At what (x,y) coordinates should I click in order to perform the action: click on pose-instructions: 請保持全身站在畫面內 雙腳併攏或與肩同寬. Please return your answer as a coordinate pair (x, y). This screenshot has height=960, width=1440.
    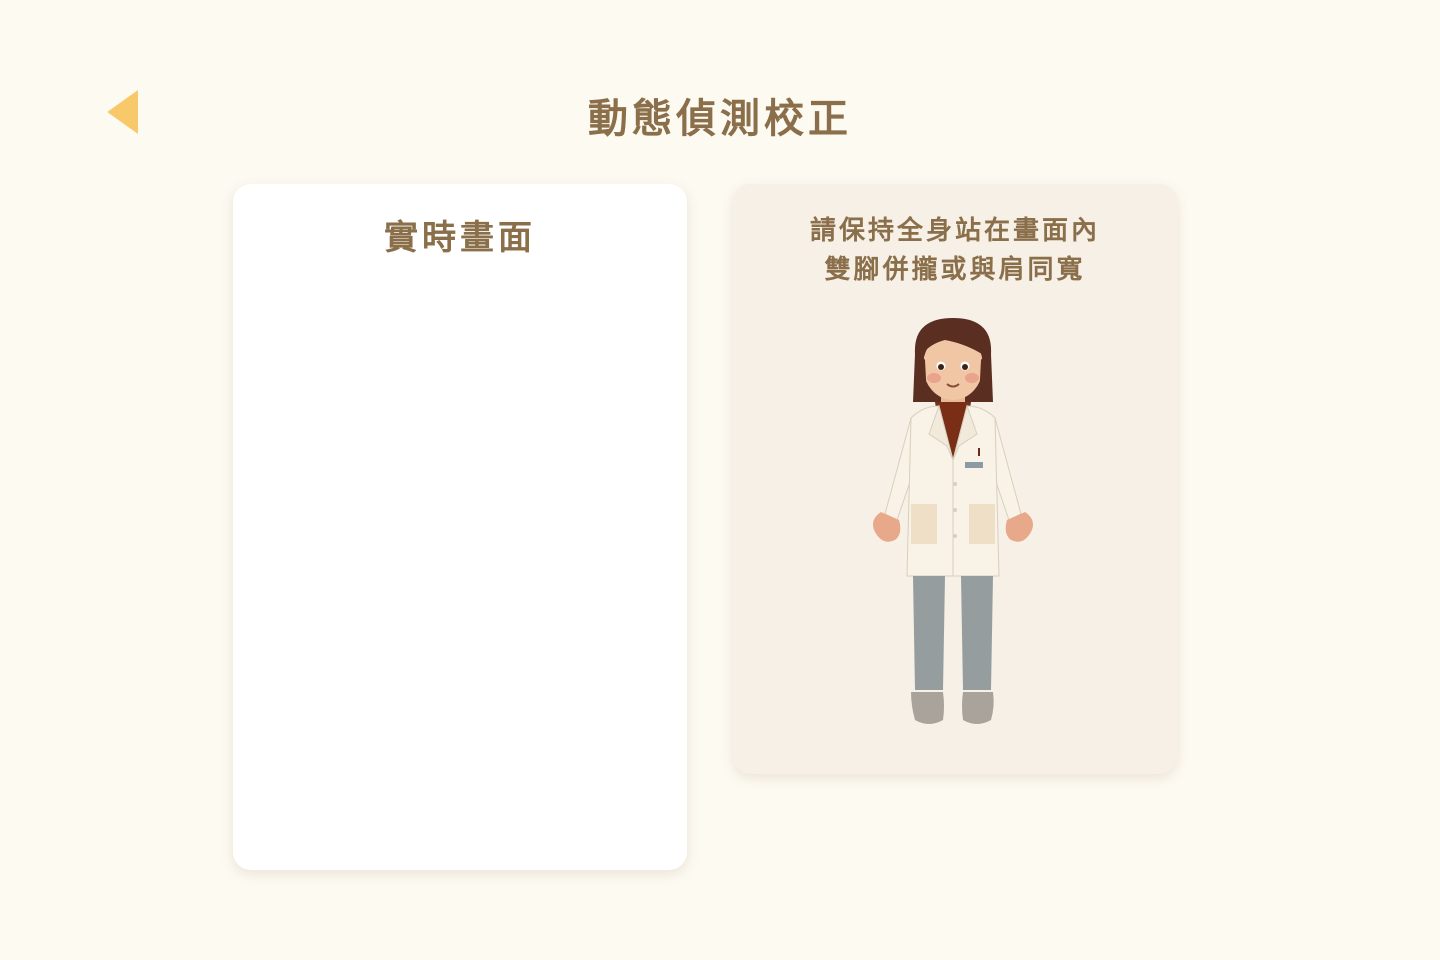
    Looking at the image, I should click on (955, 251).